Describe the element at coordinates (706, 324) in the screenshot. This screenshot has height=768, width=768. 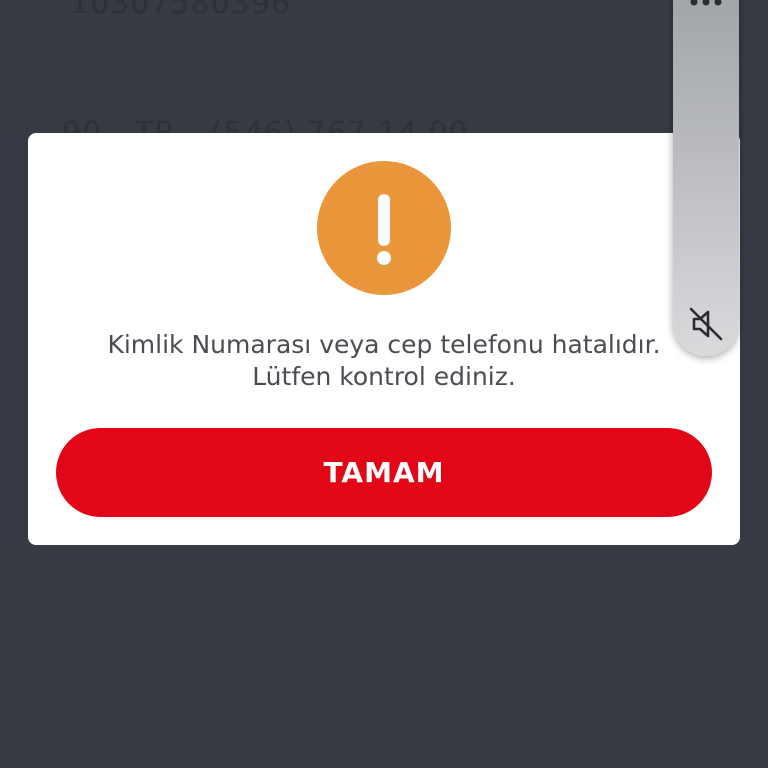
I see `speaker-muted-icon` at that location.